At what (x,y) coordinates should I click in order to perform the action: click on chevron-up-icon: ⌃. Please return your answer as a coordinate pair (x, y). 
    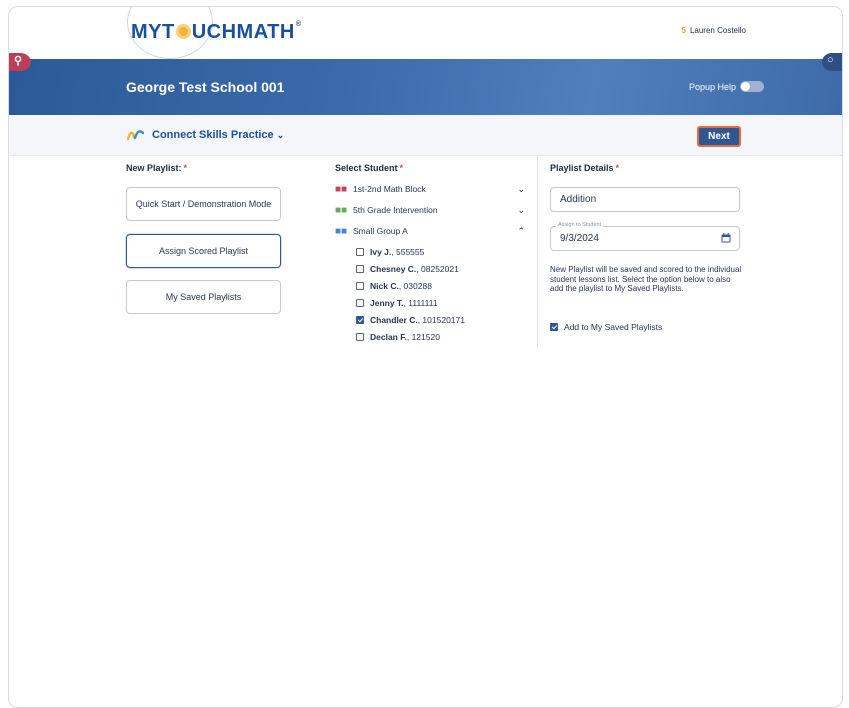
    Looking at the image, I should click on (521, 231).